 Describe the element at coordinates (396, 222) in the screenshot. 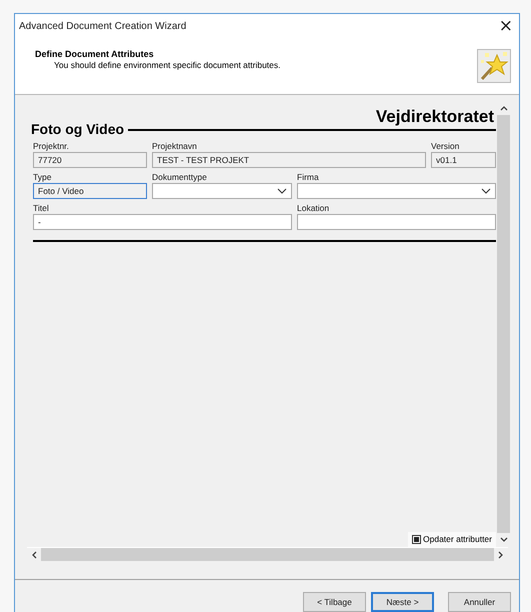

I see `input-field` at that location.